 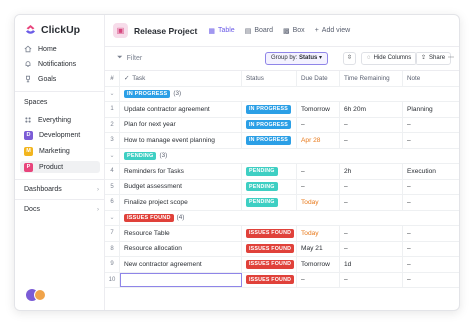 I want to click on table-row: 4 Reminders for Tasks PENDING –2h Execution, so click(x=282, y=172).